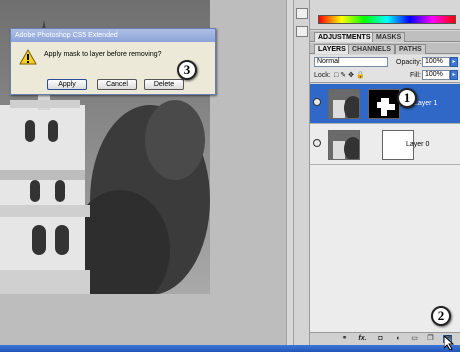  Describe the element at coordinates (230, 348) in the screenshot. I see `taskbar` at that location.